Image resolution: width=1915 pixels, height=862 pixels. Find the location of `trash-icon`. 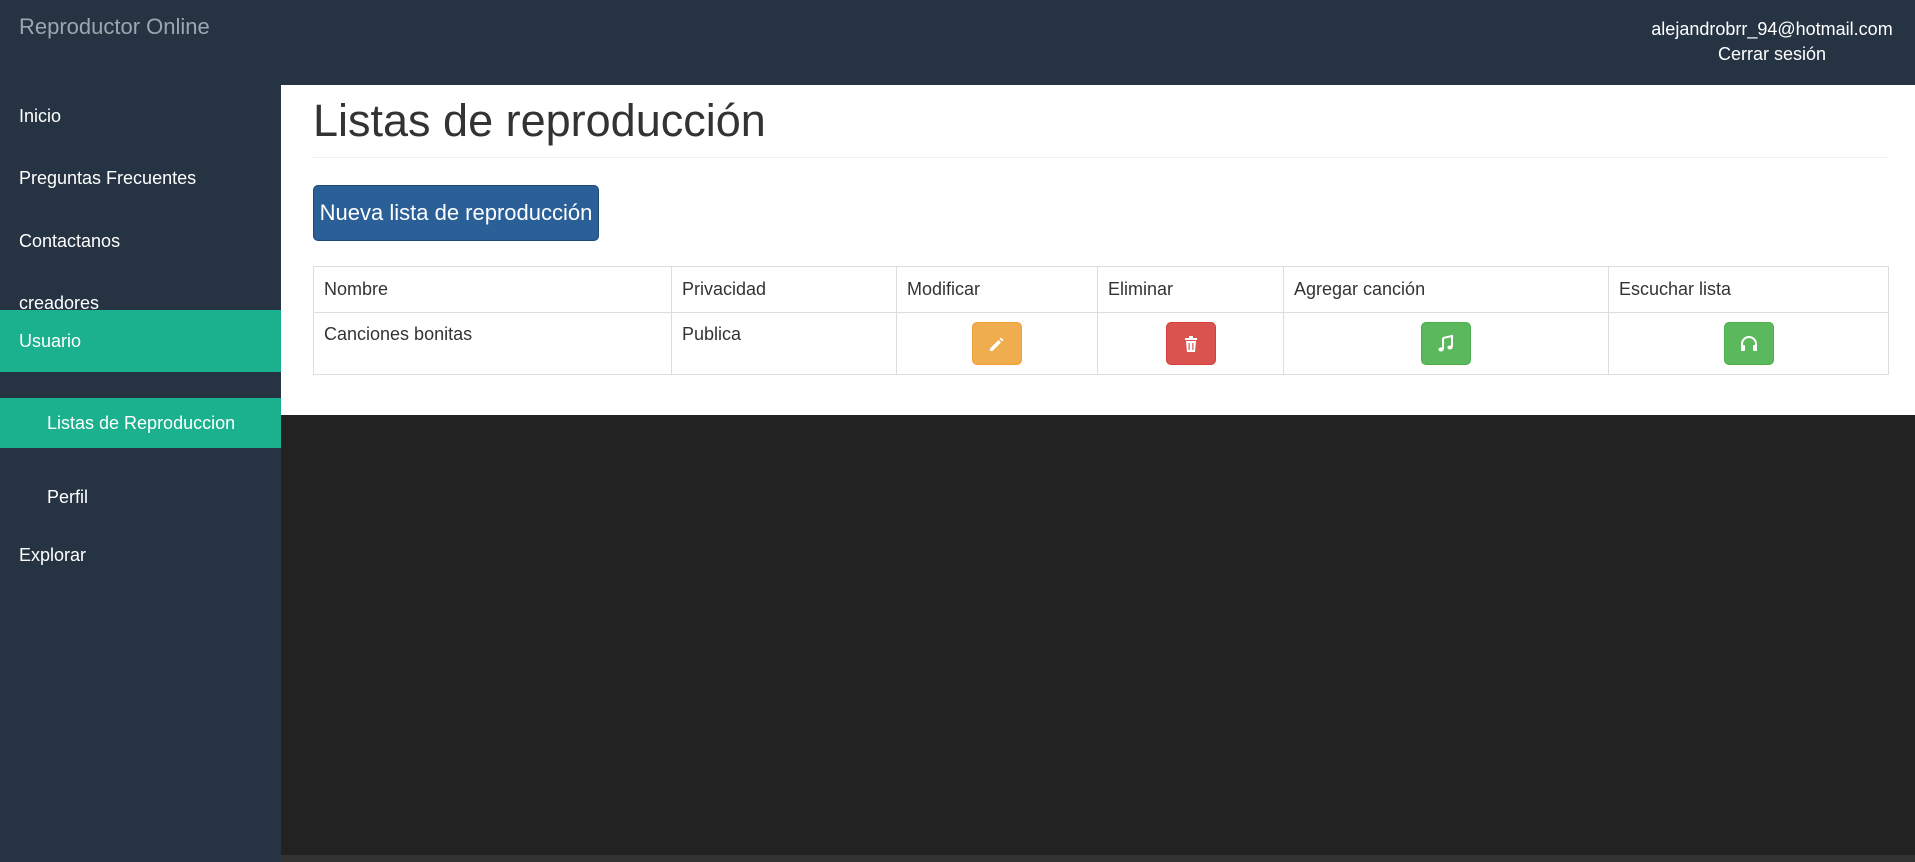

trash-icon is located at coordinates (1190, 344).